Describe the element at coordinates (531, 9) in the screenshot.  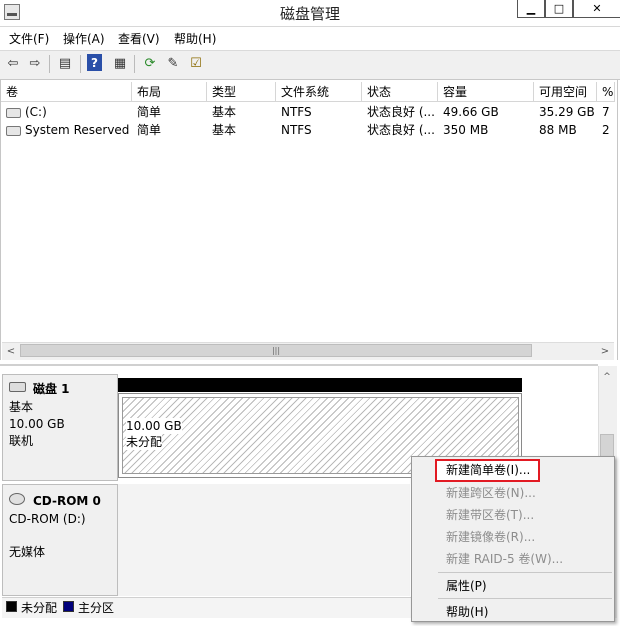
I see `minimize-button: ▁` at that location.